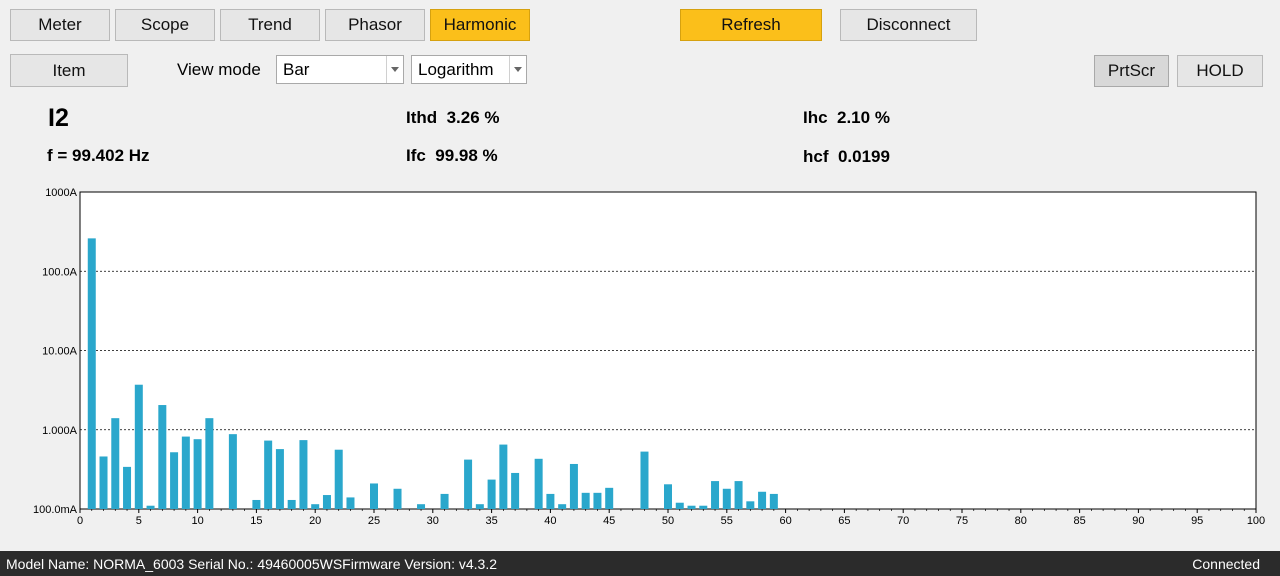 The width and height of the screenshot is (1280, 576). What do you see at coordinates (1256, 521) in the screenshot?
I see `x-tick-label: 100` at bounding box center [1256, 521].